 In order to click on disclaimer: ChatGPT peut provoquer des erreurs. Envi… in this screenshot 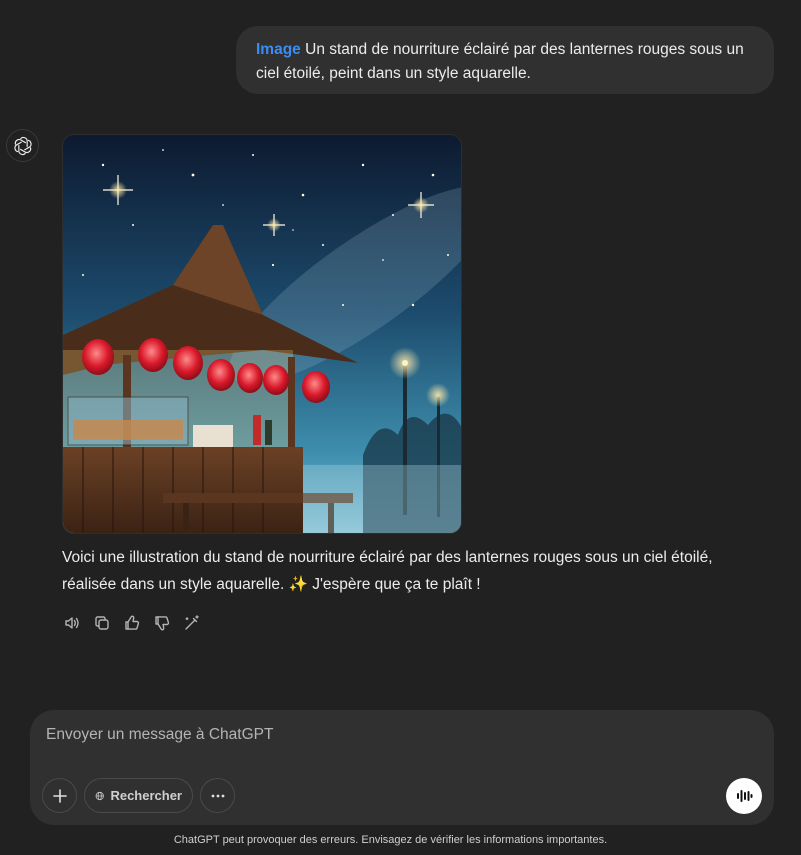, I will do `click(390, 840)`.